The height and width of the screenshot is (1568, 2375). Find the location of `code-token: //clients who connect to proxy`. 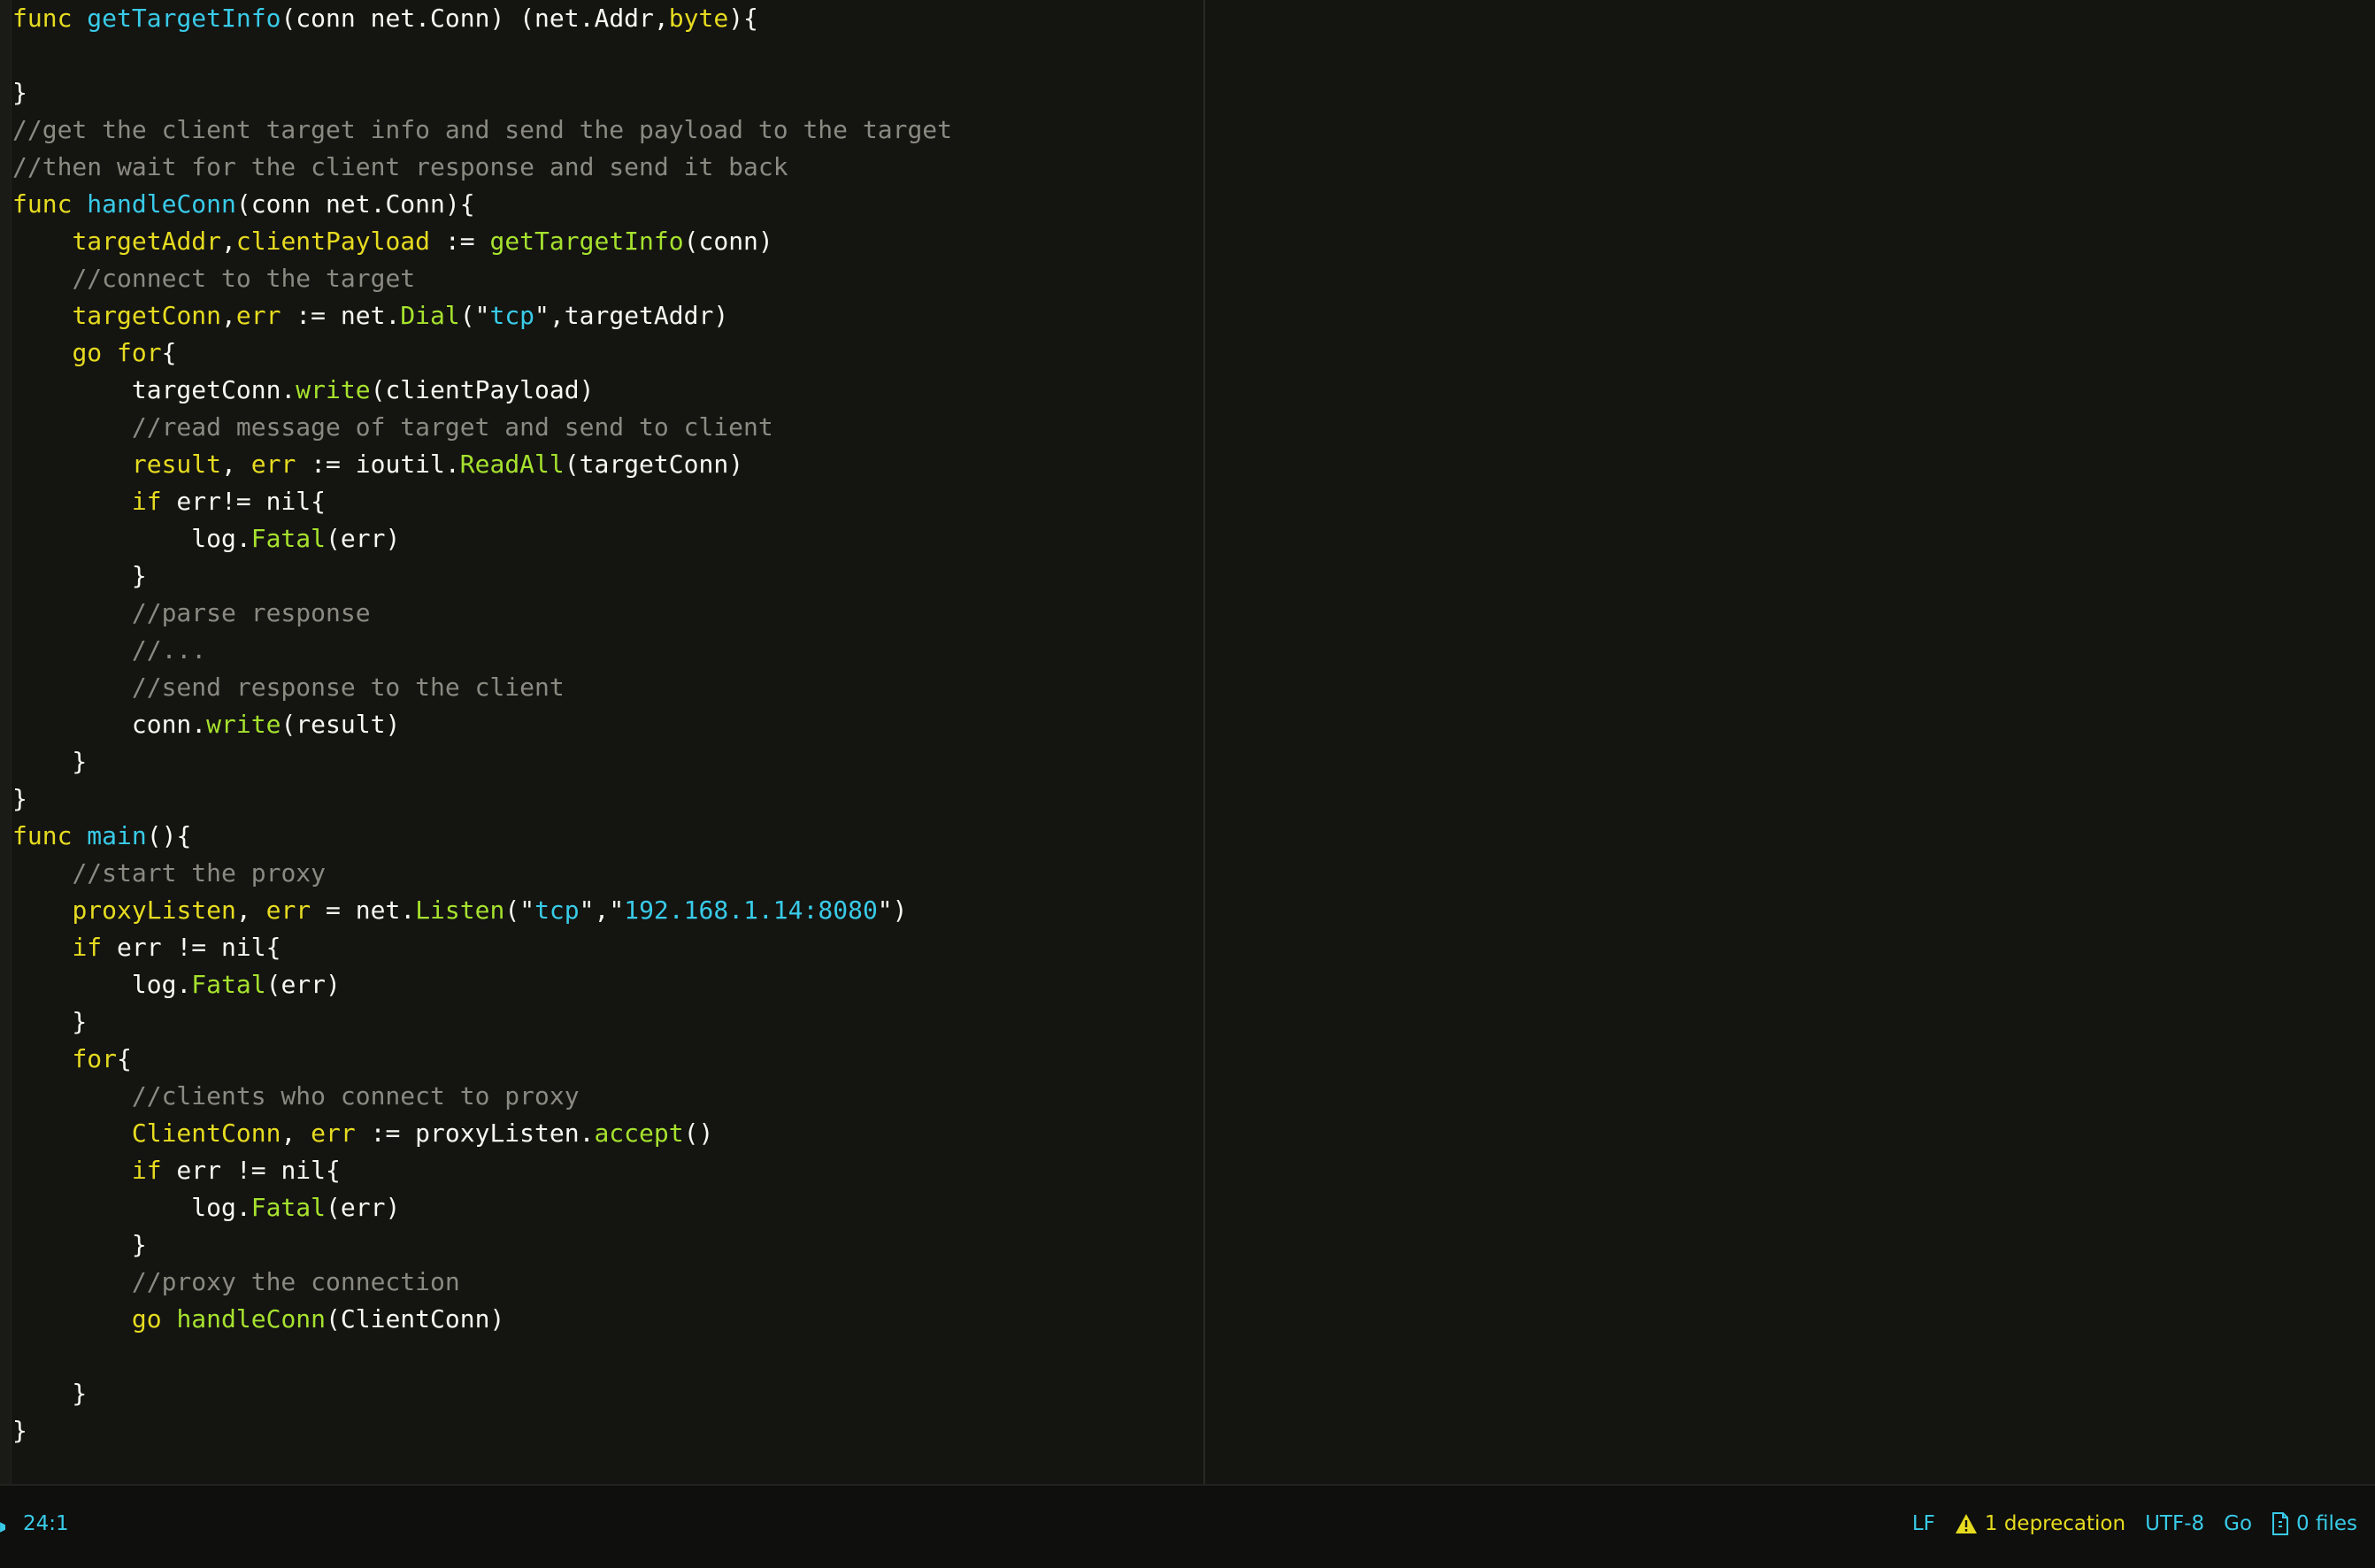

code-token: //clients who connect to proxy is located at coordinates (355, 1096).